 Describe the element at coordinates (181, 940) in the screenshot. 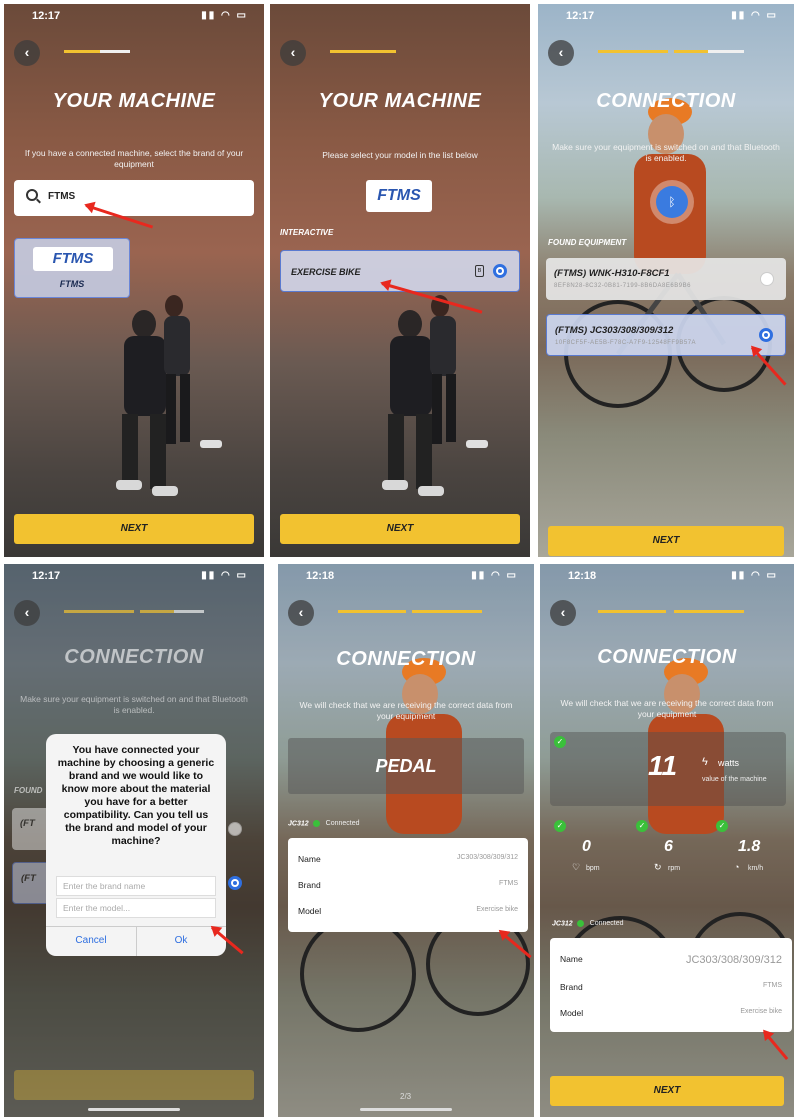

I see `ok-button: Ok` at that location.